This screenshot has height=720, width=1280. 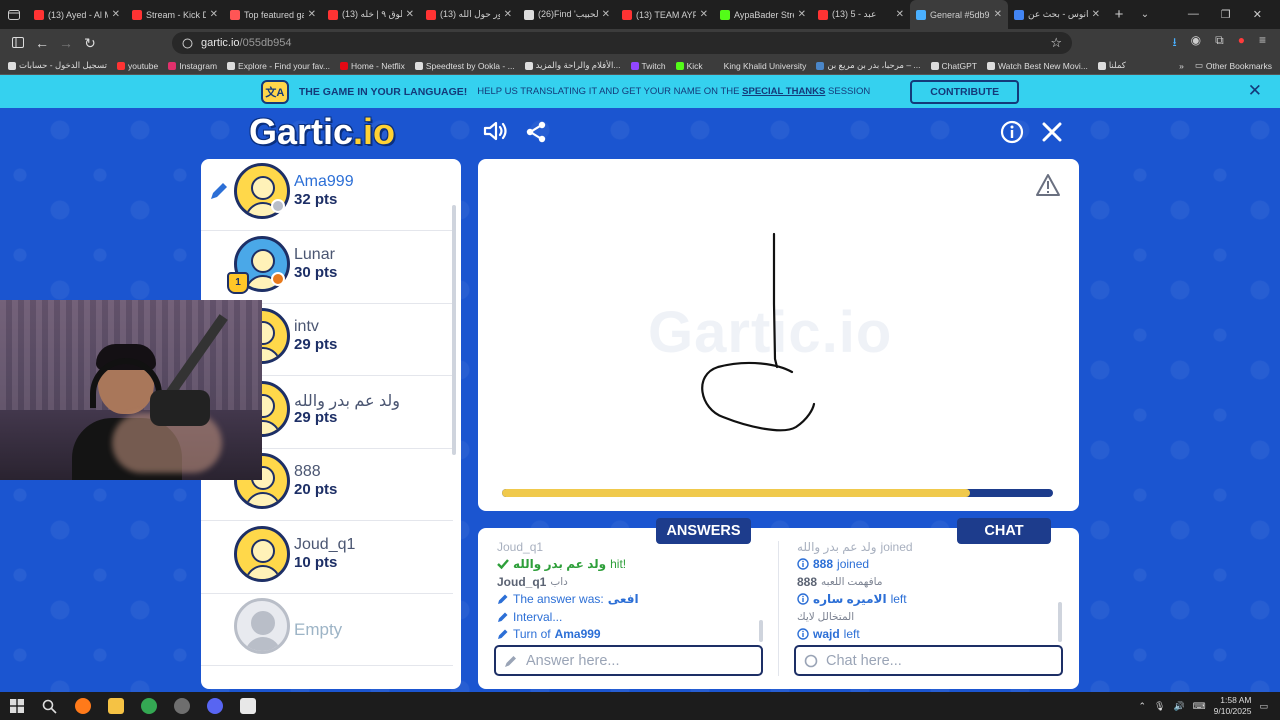 I want to click on browser-tab: AypaBader Strea ✕, so click(x=763, y=14).